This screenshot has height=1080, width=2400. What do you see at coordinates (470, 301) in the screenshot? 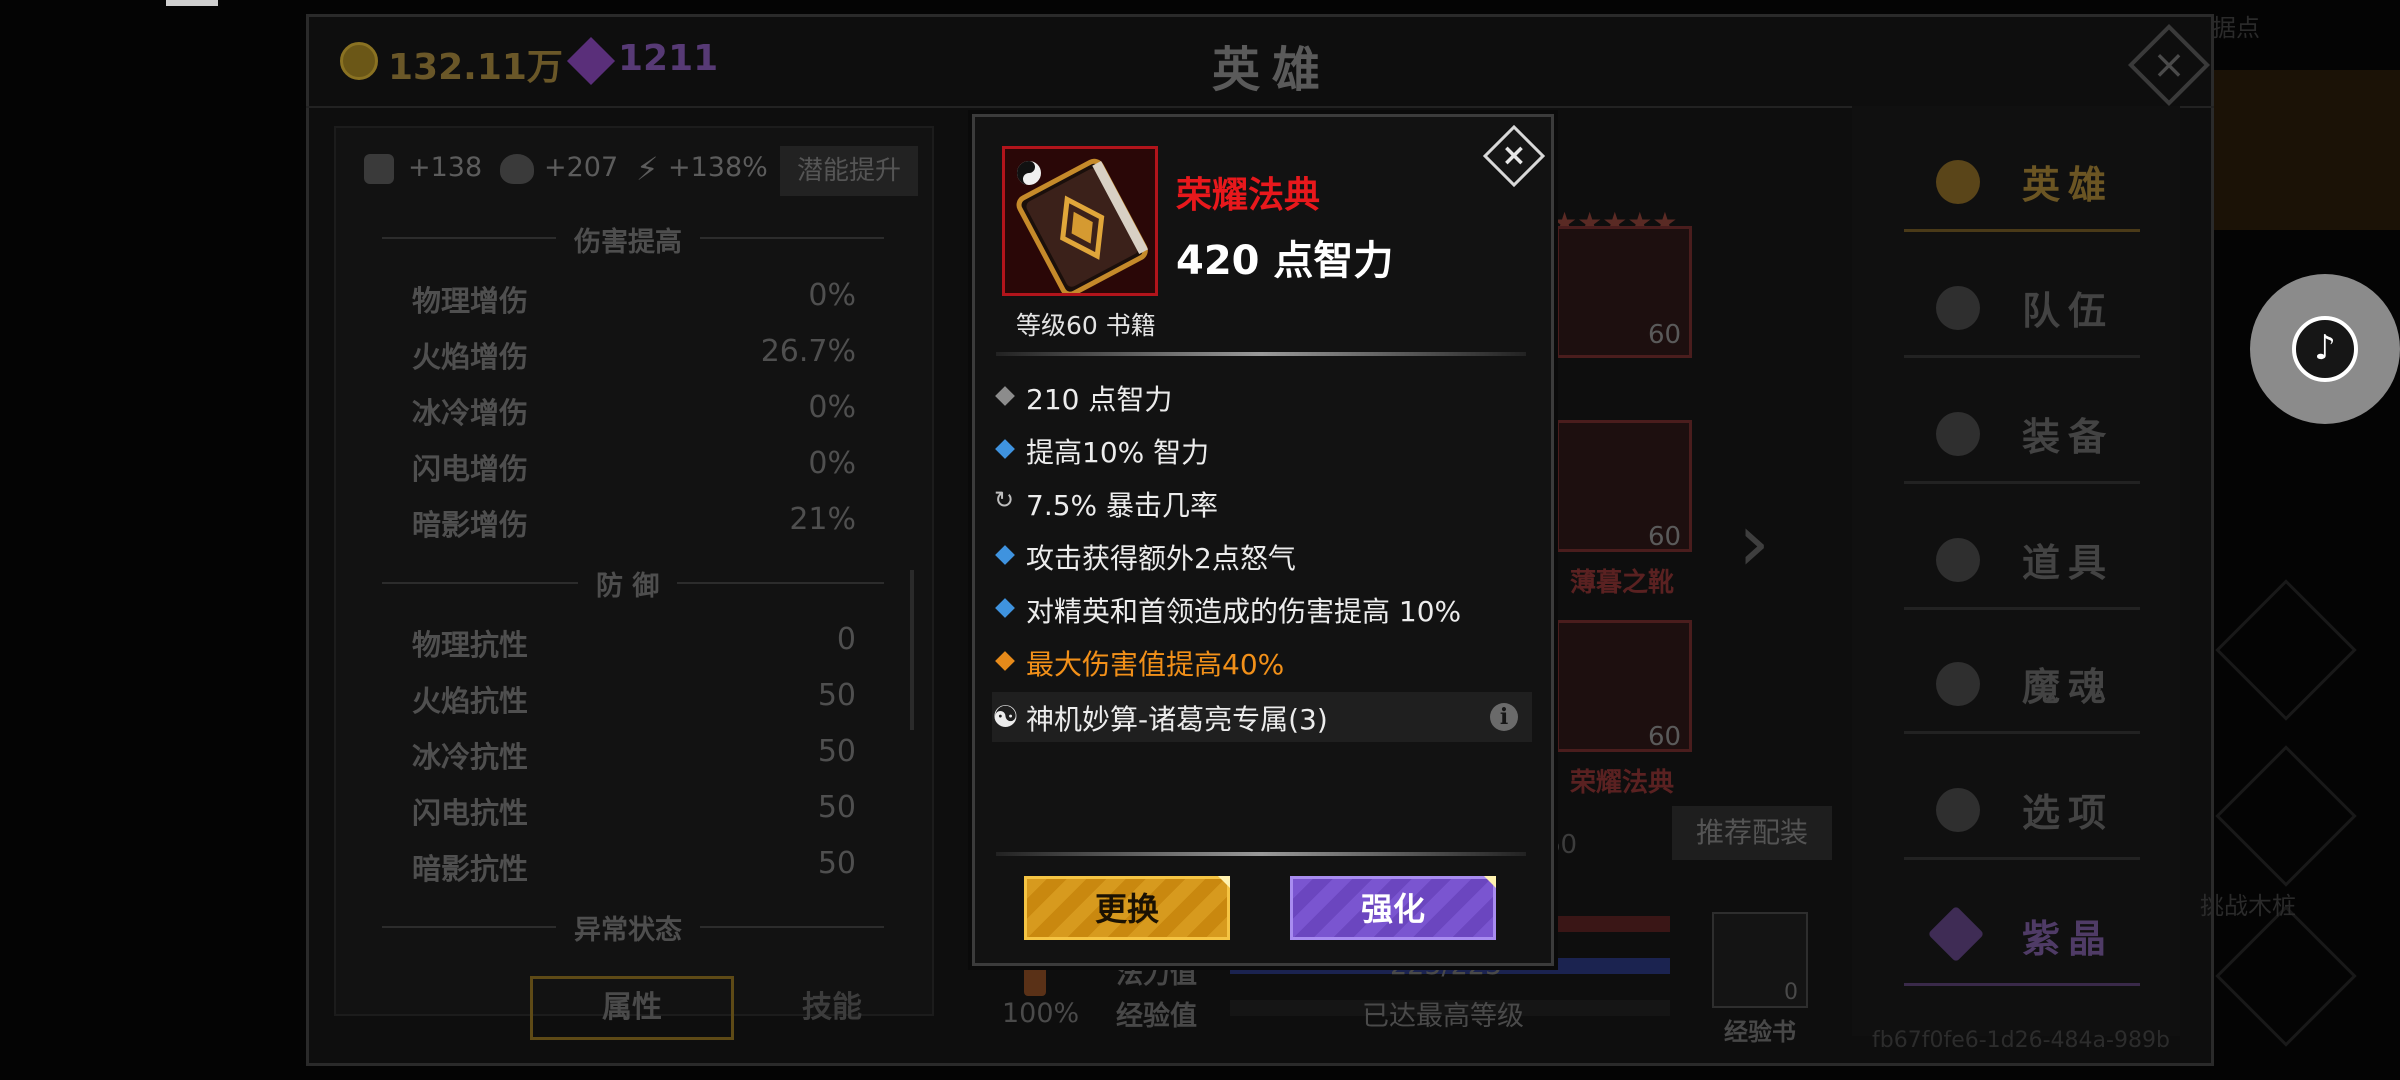
I see `stat-name: 物理增伤` at bounding box center [470, 301].